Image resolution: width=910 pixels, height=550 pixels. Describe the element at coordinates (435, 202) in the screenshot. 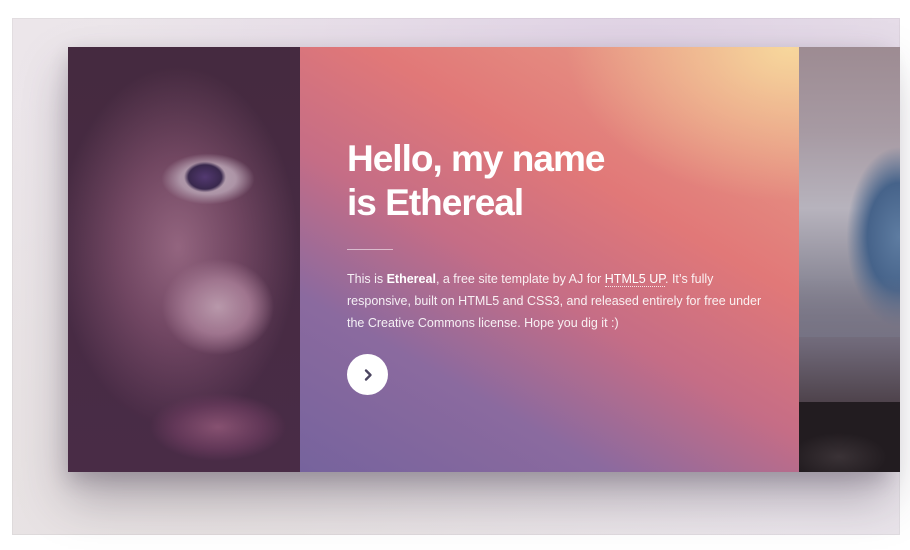

I see `hero-heading-line-2: is Ethereal` at that location.